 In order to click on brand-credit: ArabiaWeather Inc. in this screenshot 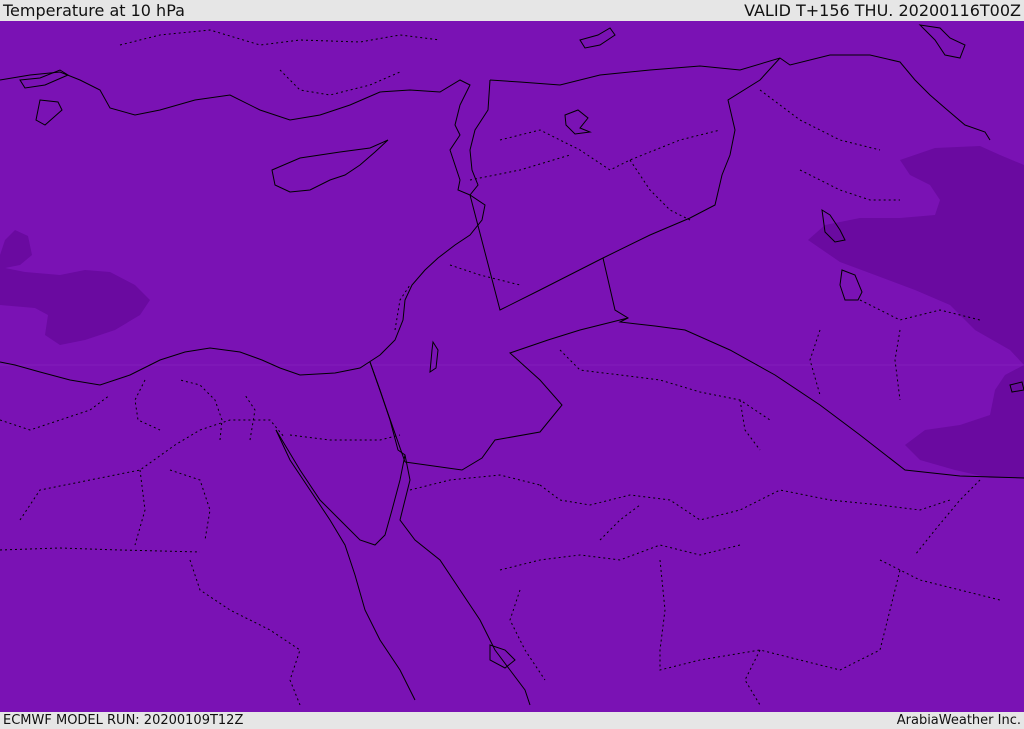, I will do `click(958, 720)`.